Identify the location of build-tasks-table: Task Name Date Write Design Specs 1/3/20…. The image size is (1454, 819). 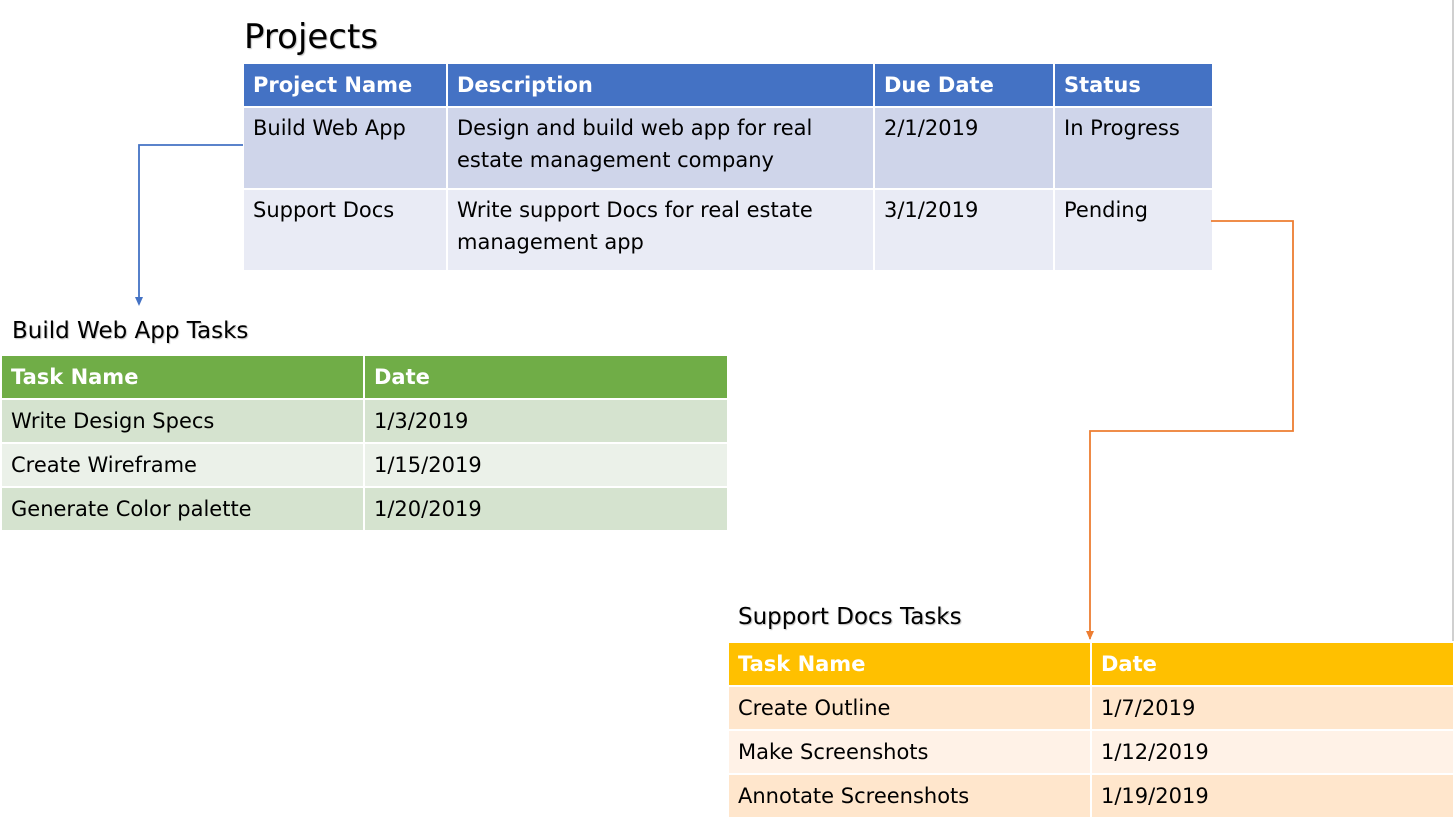
(364, 443).